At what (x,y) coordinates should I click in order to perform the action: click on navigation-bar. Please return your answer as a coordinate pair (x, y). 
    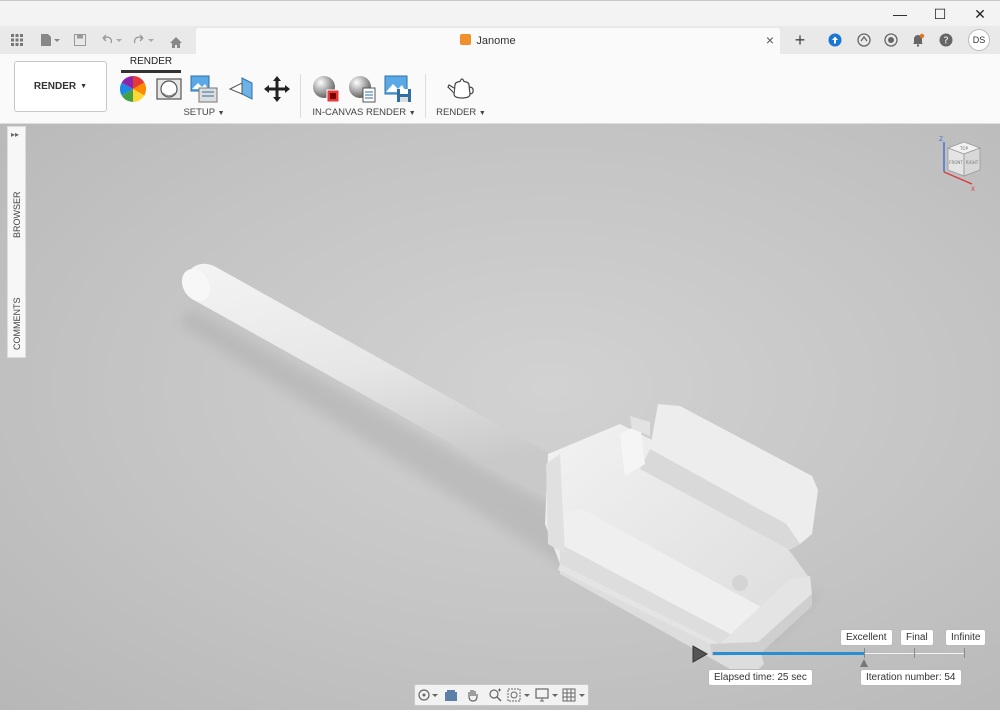
    Looking at the image, I should click on (501, 695).